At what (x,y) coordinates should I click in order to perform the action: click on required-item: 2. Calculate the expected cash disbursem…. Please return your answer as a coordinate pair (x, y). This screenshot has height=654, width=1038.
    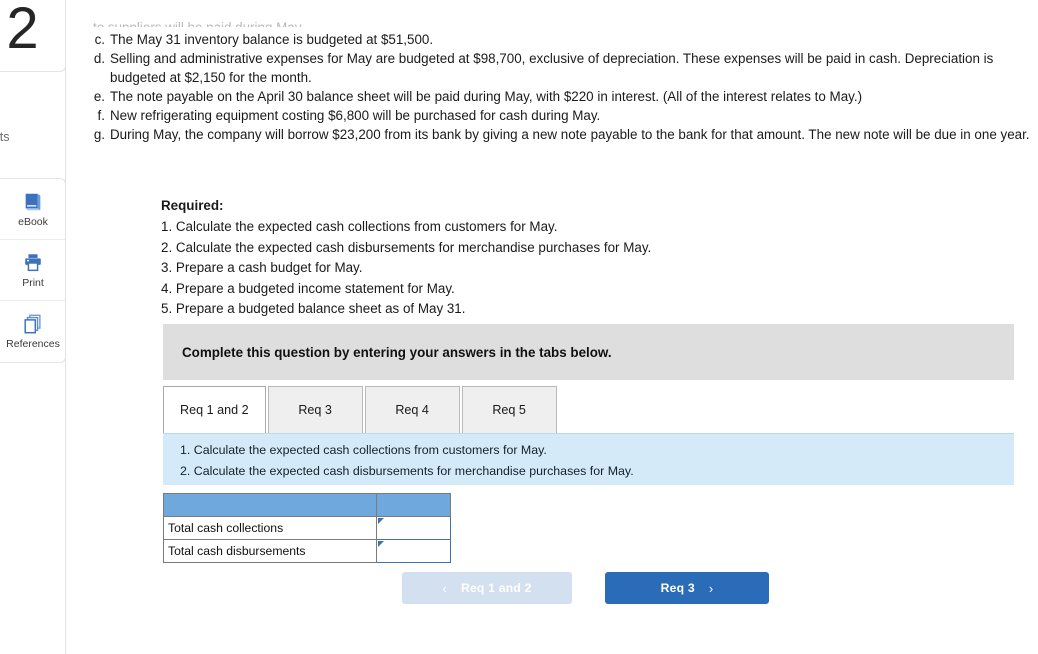
    Looking at the image, I should click on (406, 247).